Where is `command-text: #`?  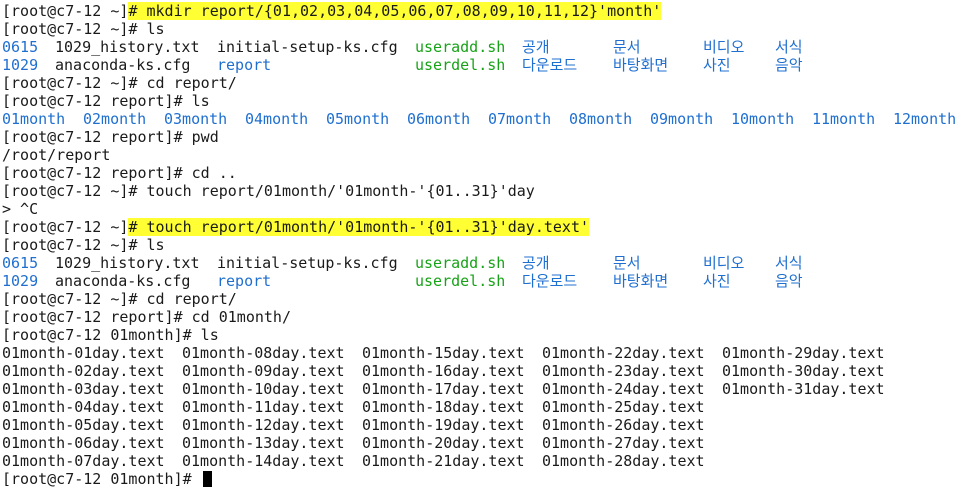 command-text: # is located at coordinates (191, 479).